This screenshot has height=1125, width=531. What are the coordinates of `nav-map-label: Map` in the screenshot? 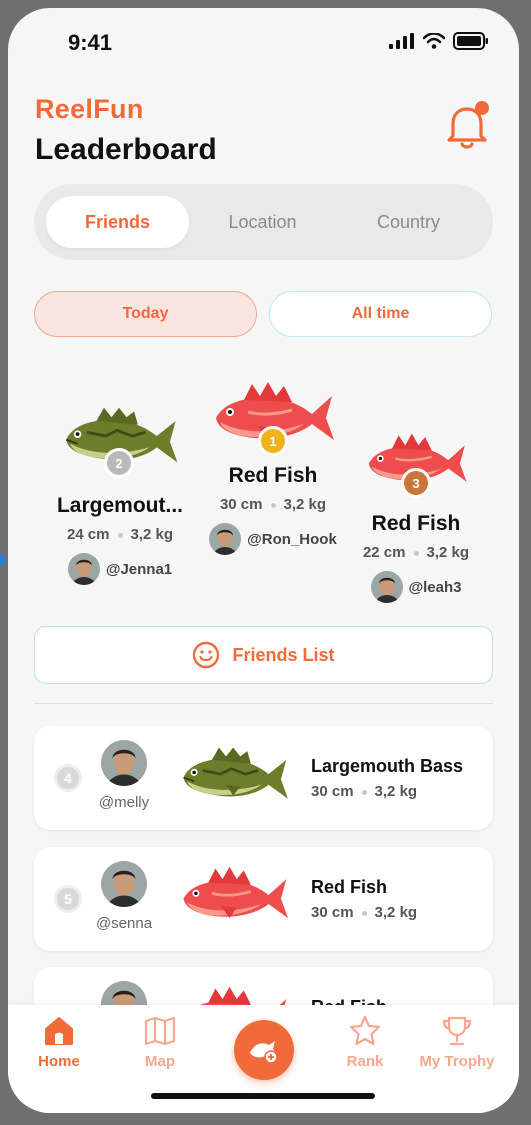 It's located at (160, 1061).